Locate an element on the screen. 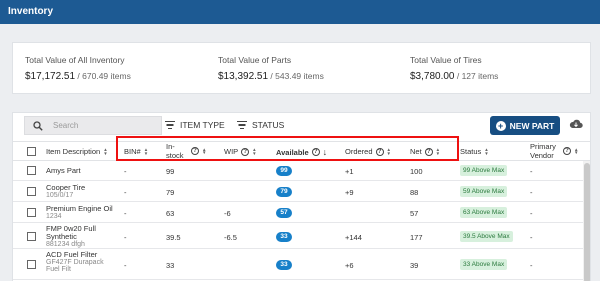 The image size is (600, 281). item-name: Premium Engine Oil 1234 is located at coordinates (79, 213).